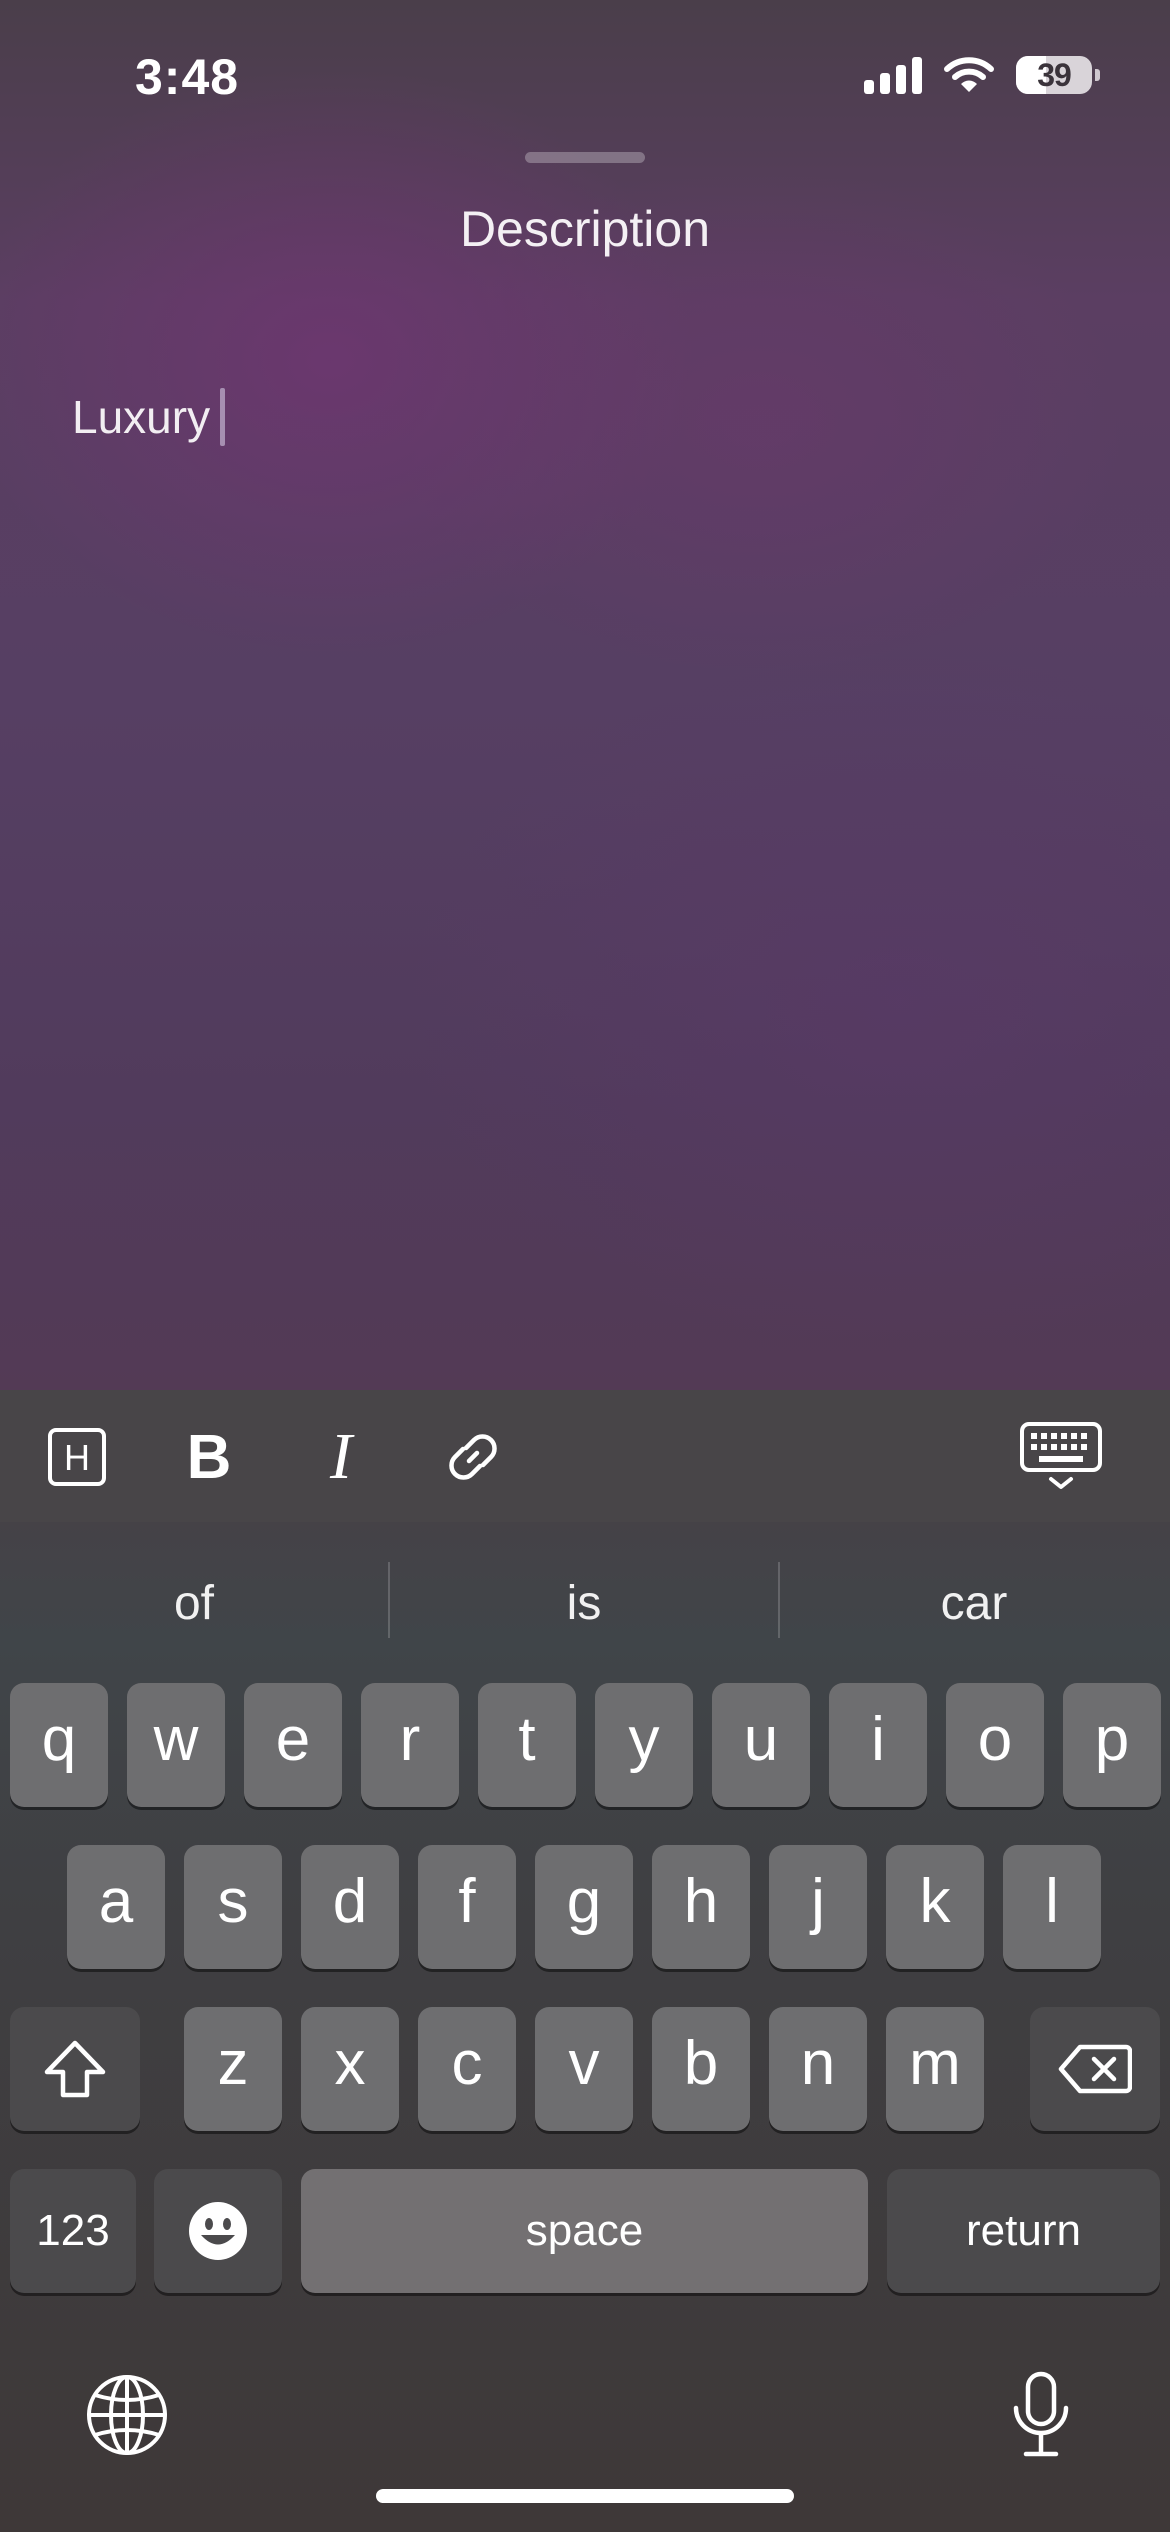 The width and height of the screenshot is (1170, 2532). What do you see at coordinates (585, 157) in the screenshot?
I see `sheet-grabber` at bounding box center [585, 157].